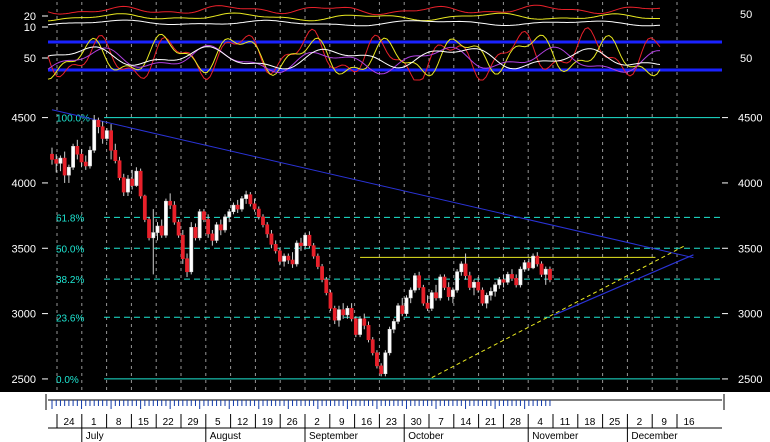  Describe the element at coordinates (293, 422) in the screenshot. I see `day-label-9: 26` at that location.